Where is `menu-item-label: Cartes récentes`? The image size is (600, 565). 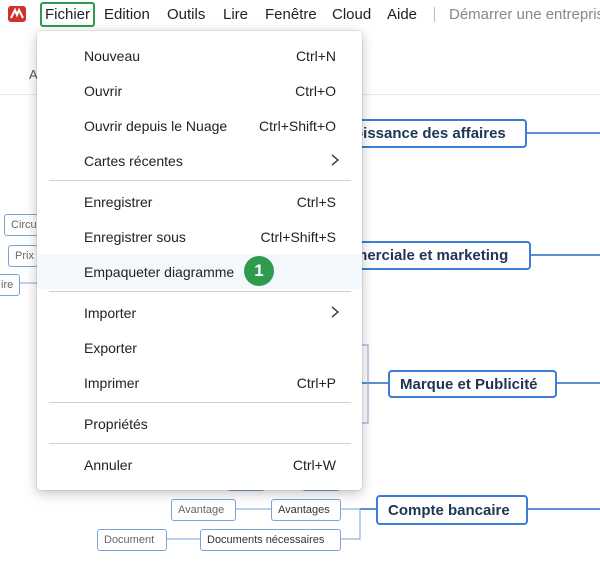
menu-item-label: Cartes récentes is located at coordinates (133, 160).